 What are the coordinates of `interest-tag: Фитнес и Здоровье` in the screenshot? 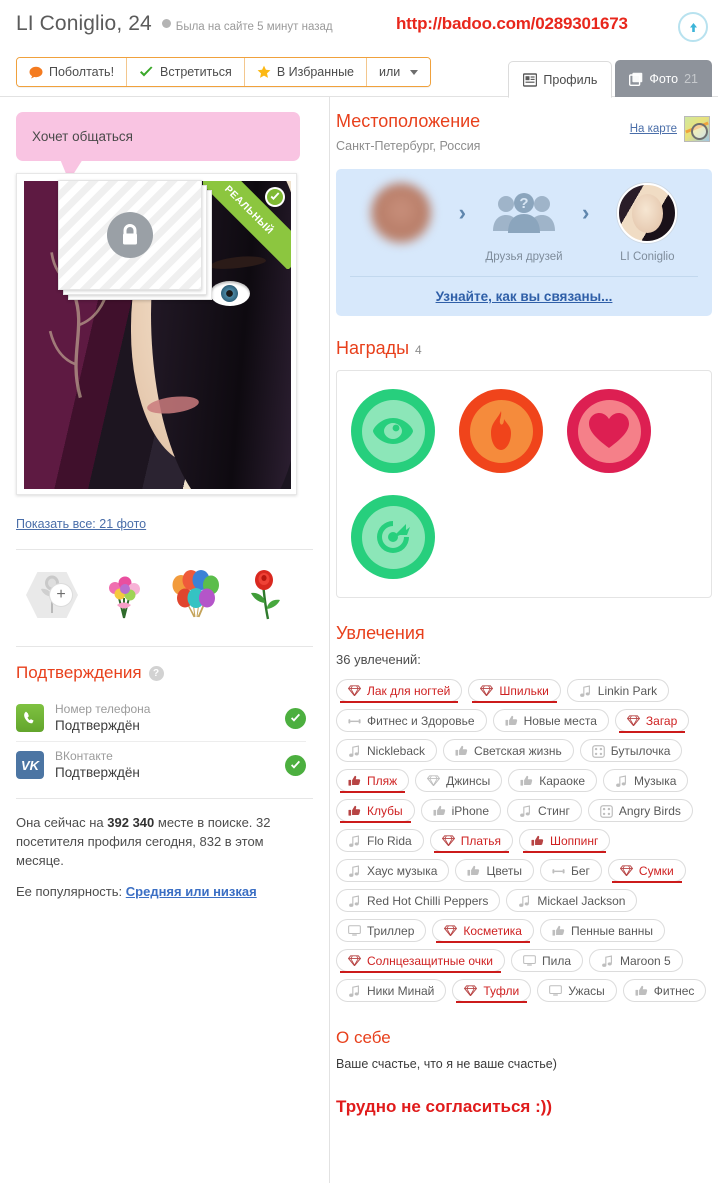 It's located at (411, 720).